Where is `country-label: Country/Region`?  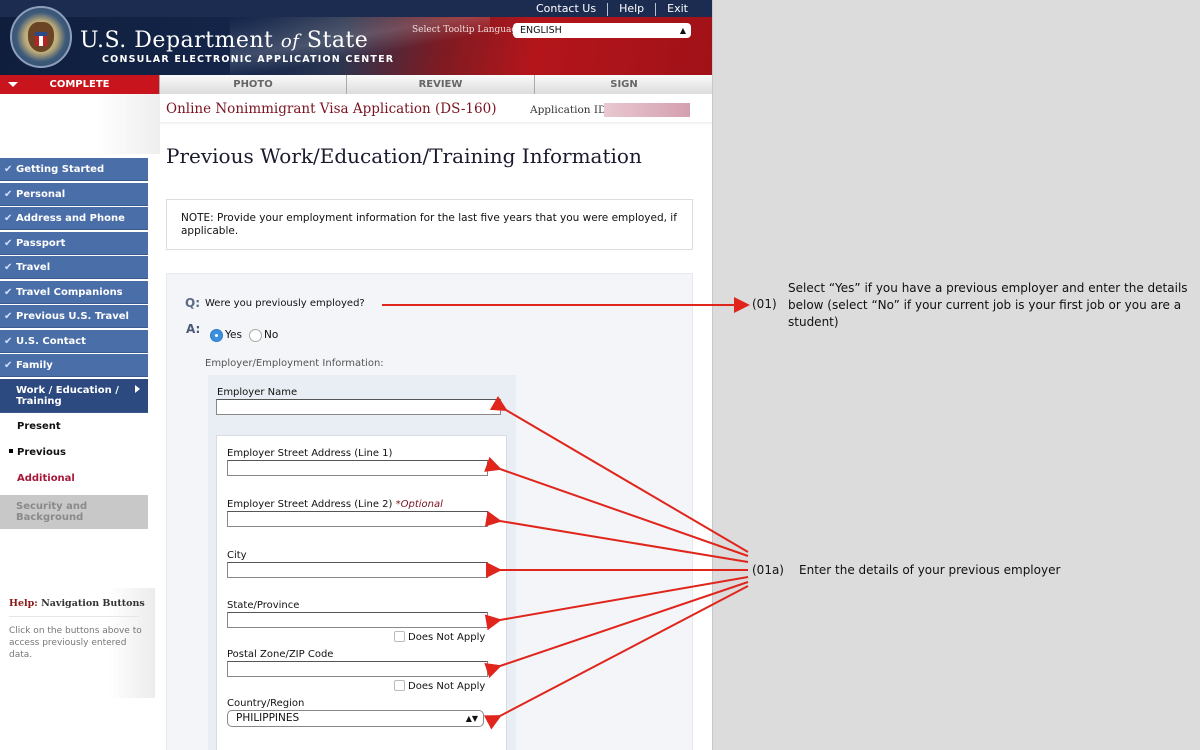
country-label: Country/Region is located at coordinates (266, 703).